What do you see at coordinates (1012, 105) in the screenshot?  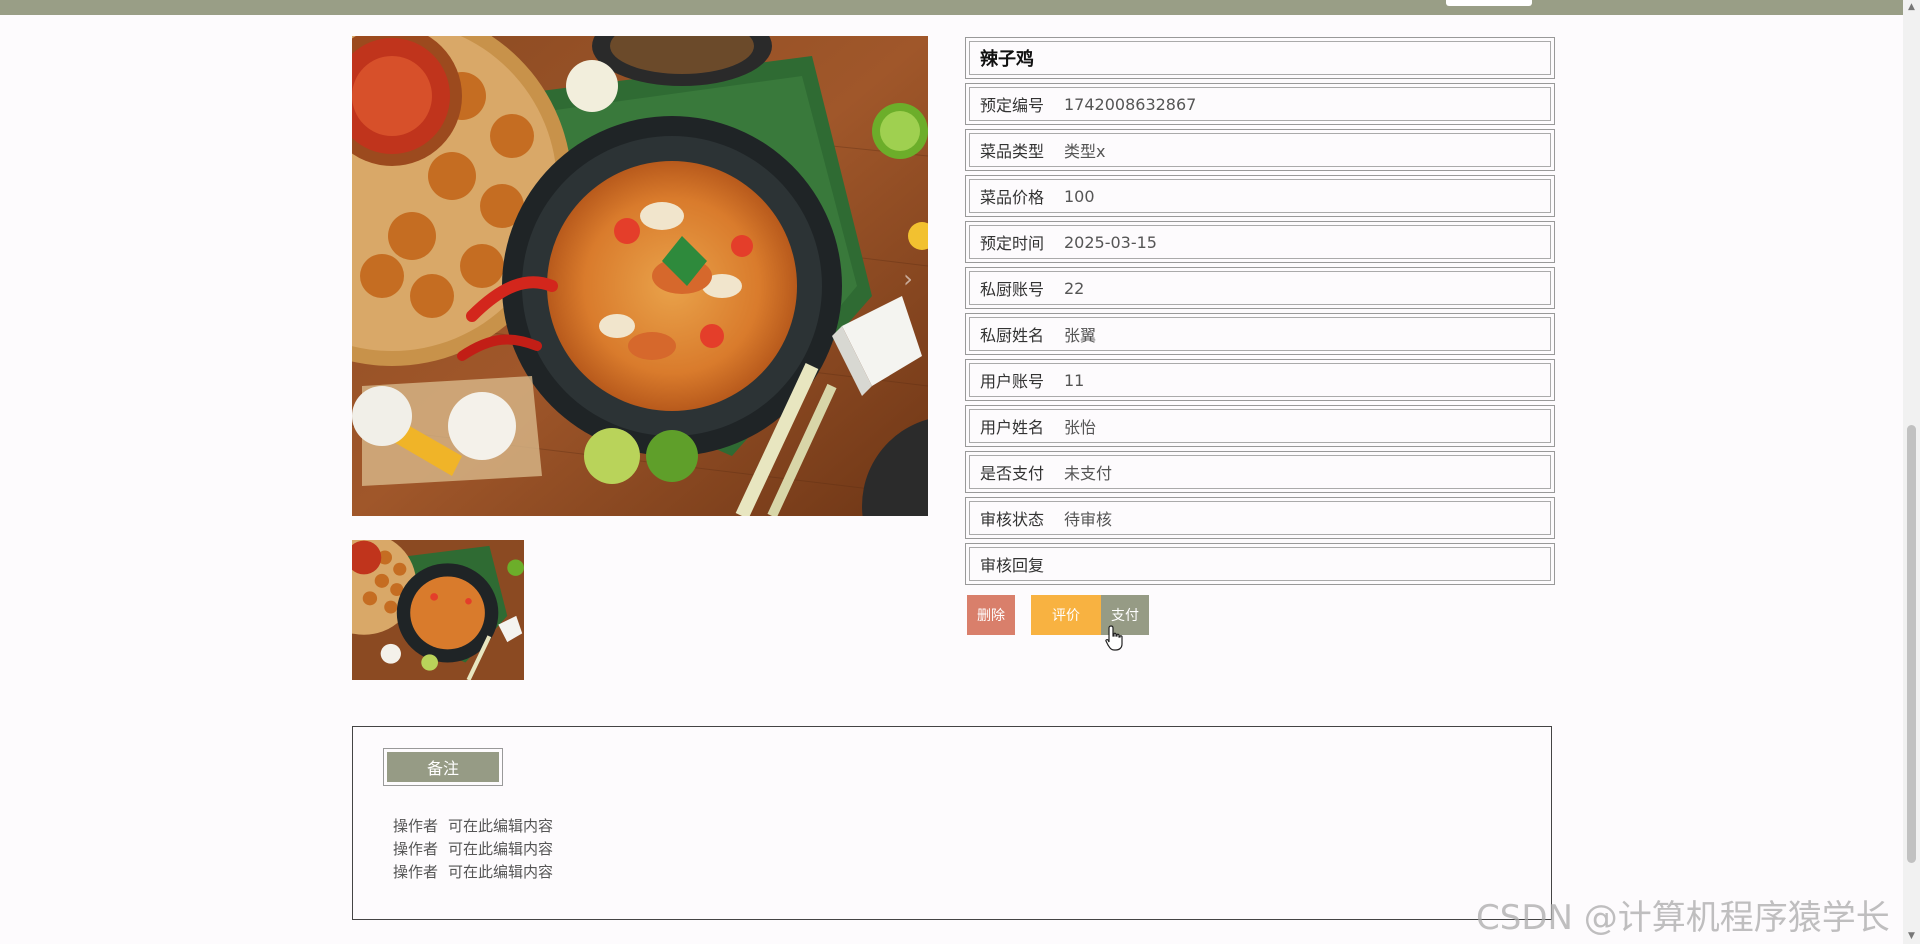 I see `field-label: 预定编号` at bounding box center [1012, 105].